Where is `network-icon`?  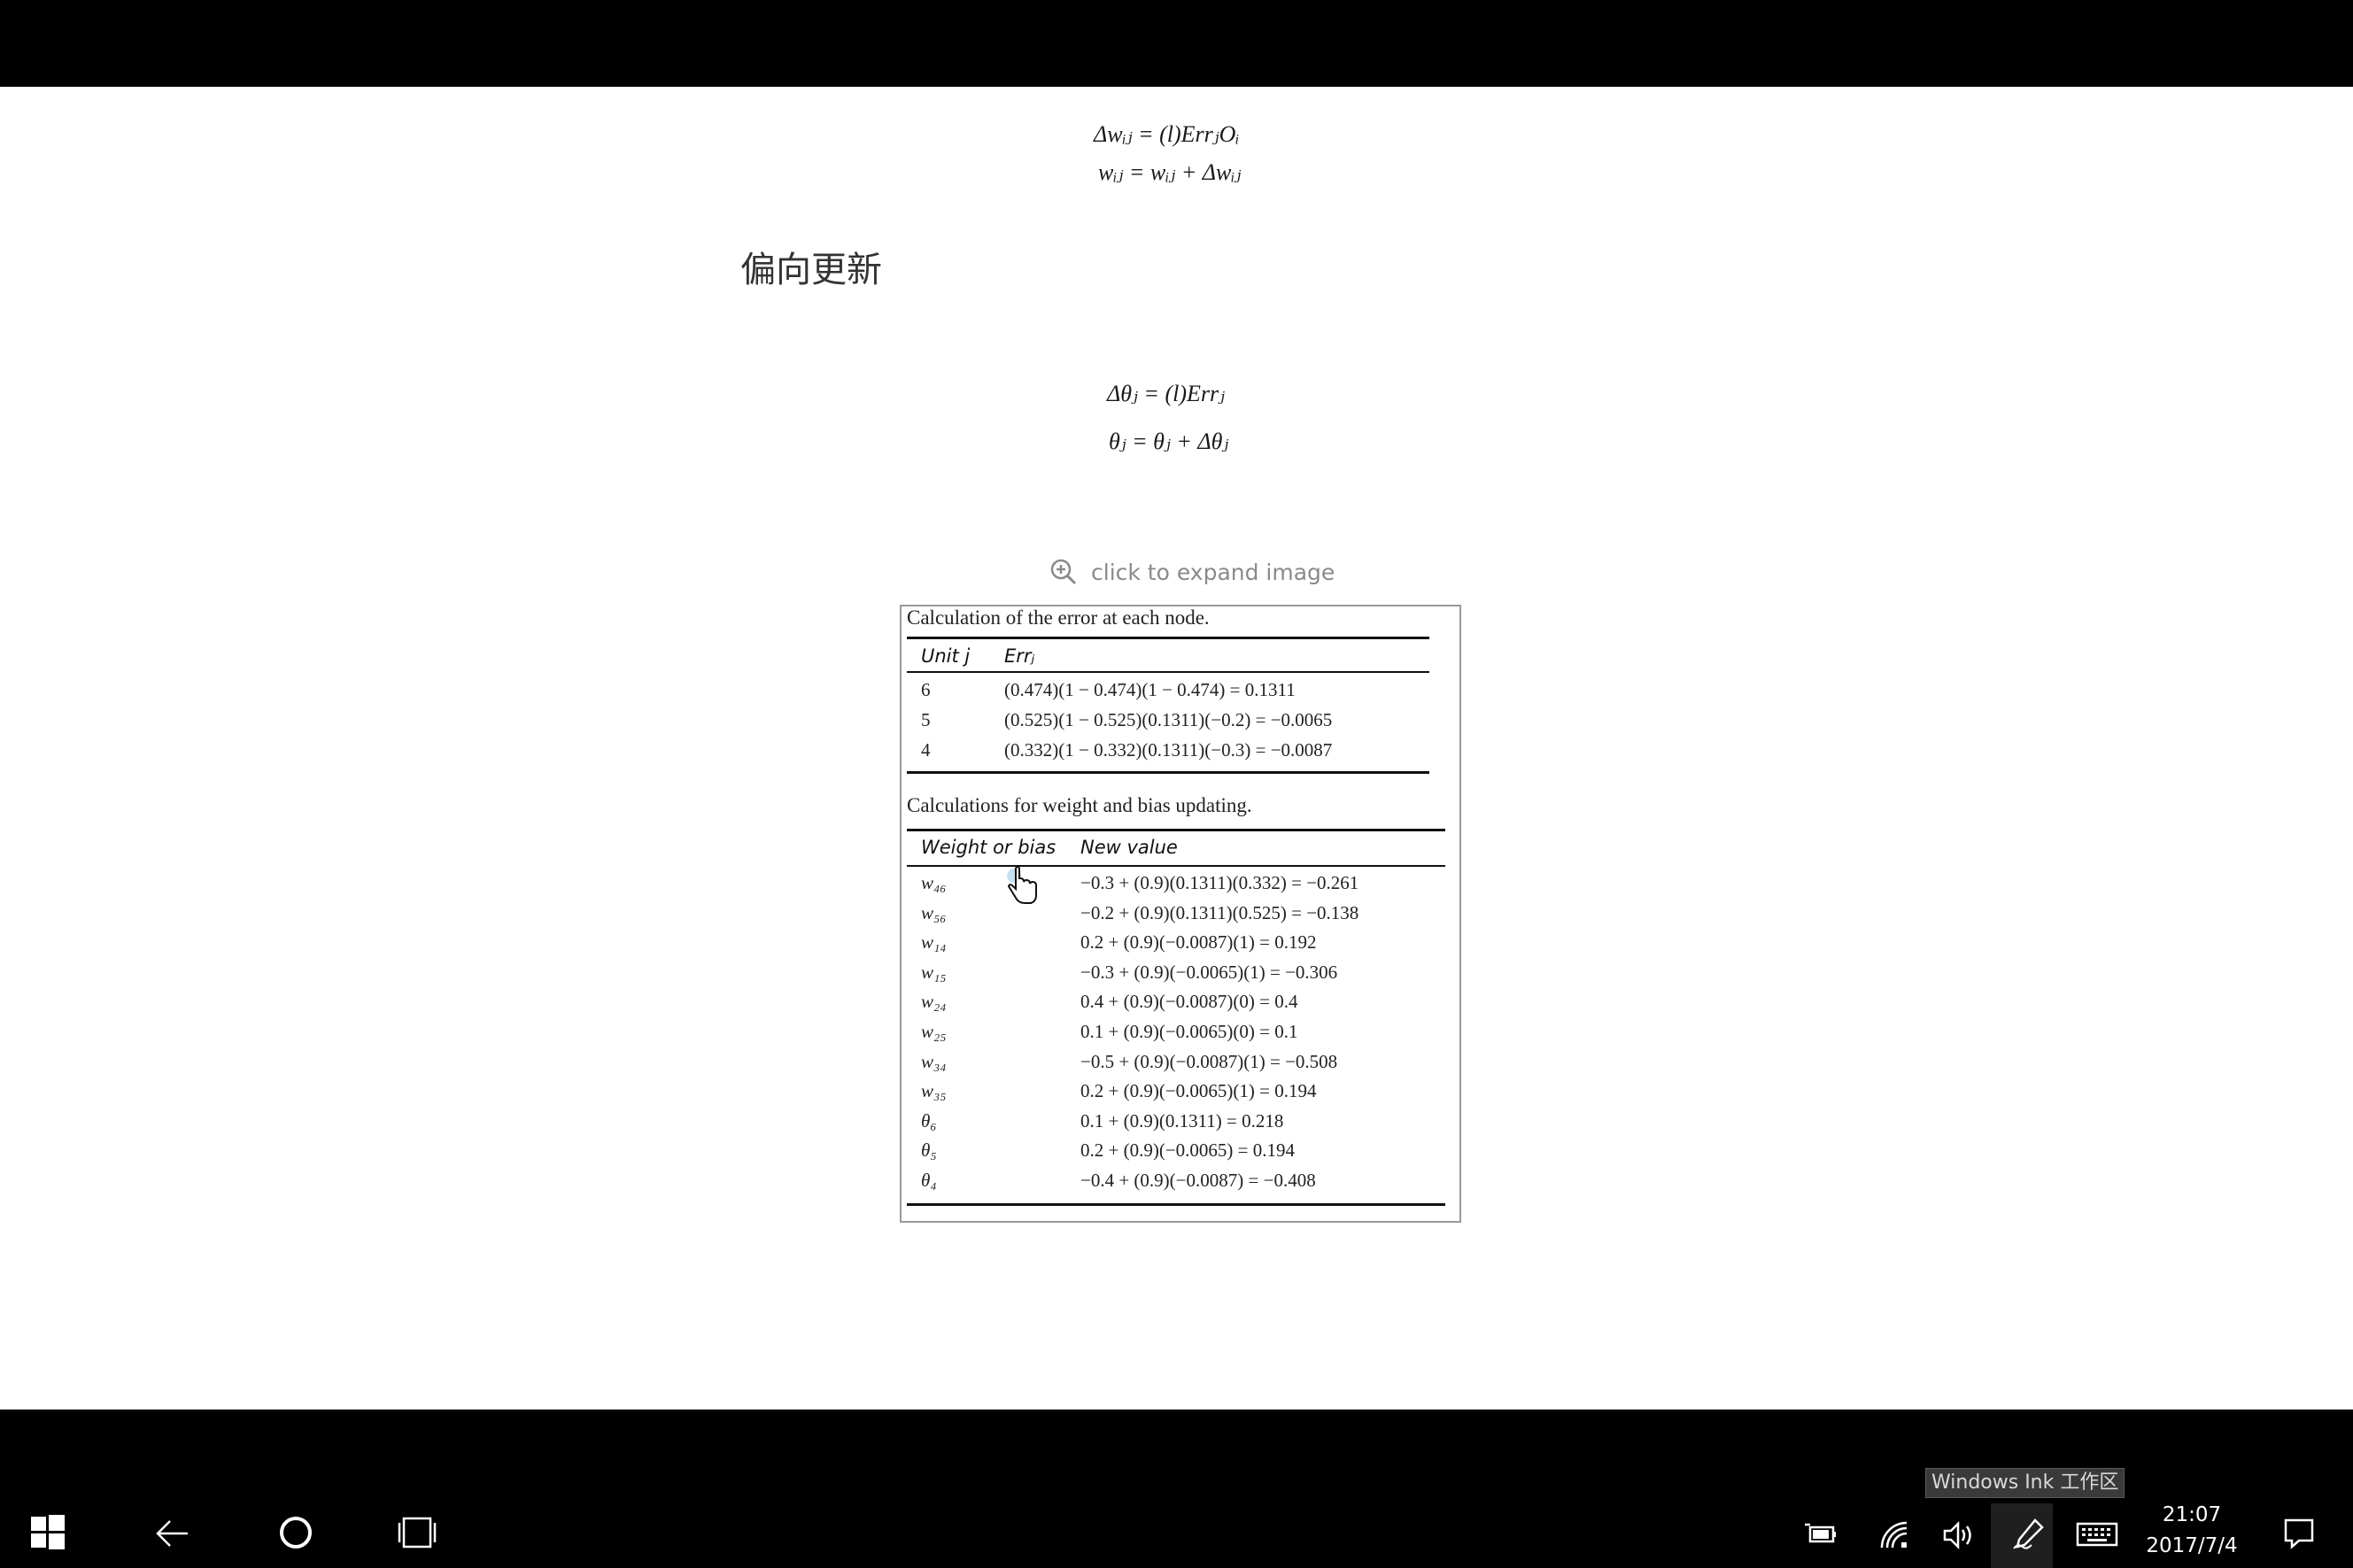 network-icon is located at coordinates (1894, 1535).